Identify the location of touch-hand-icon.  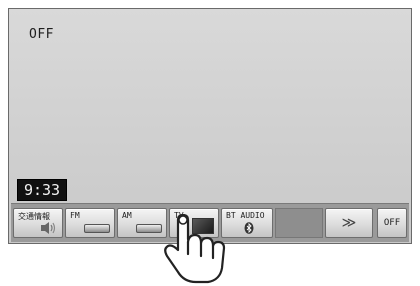
(195, 249).